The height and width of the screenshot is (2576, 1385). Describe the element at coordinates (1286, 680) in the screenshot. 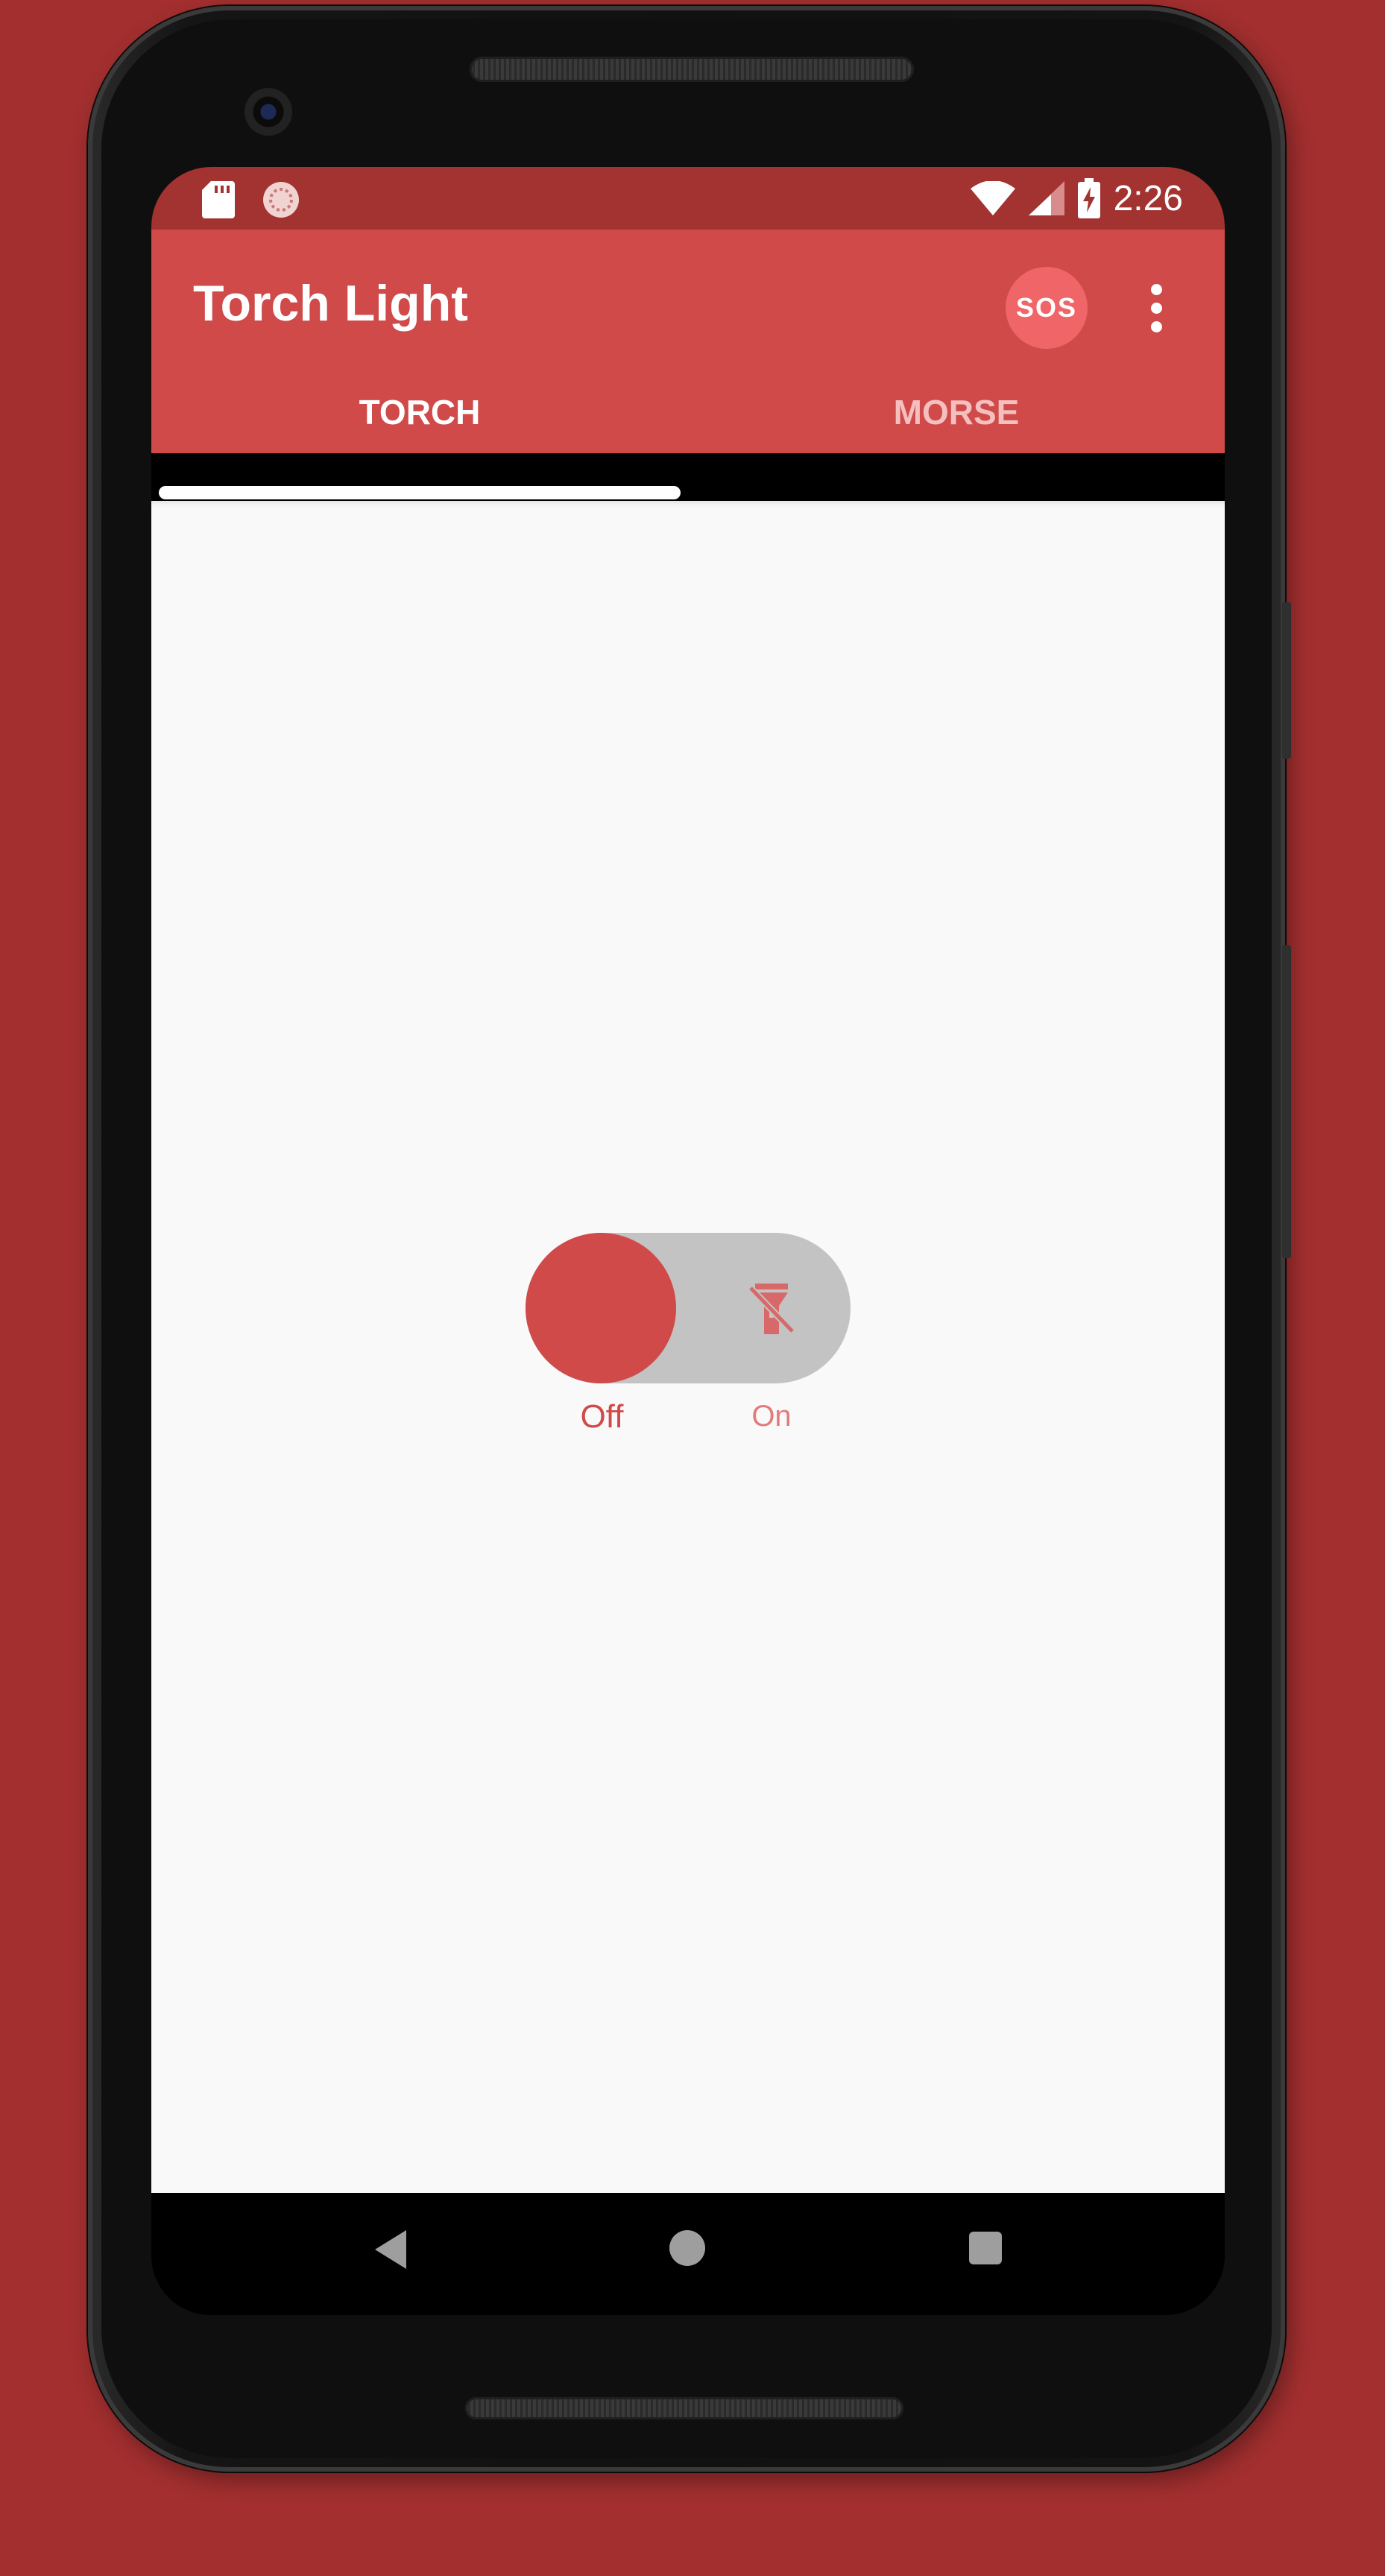

I see `power-button` at that location.